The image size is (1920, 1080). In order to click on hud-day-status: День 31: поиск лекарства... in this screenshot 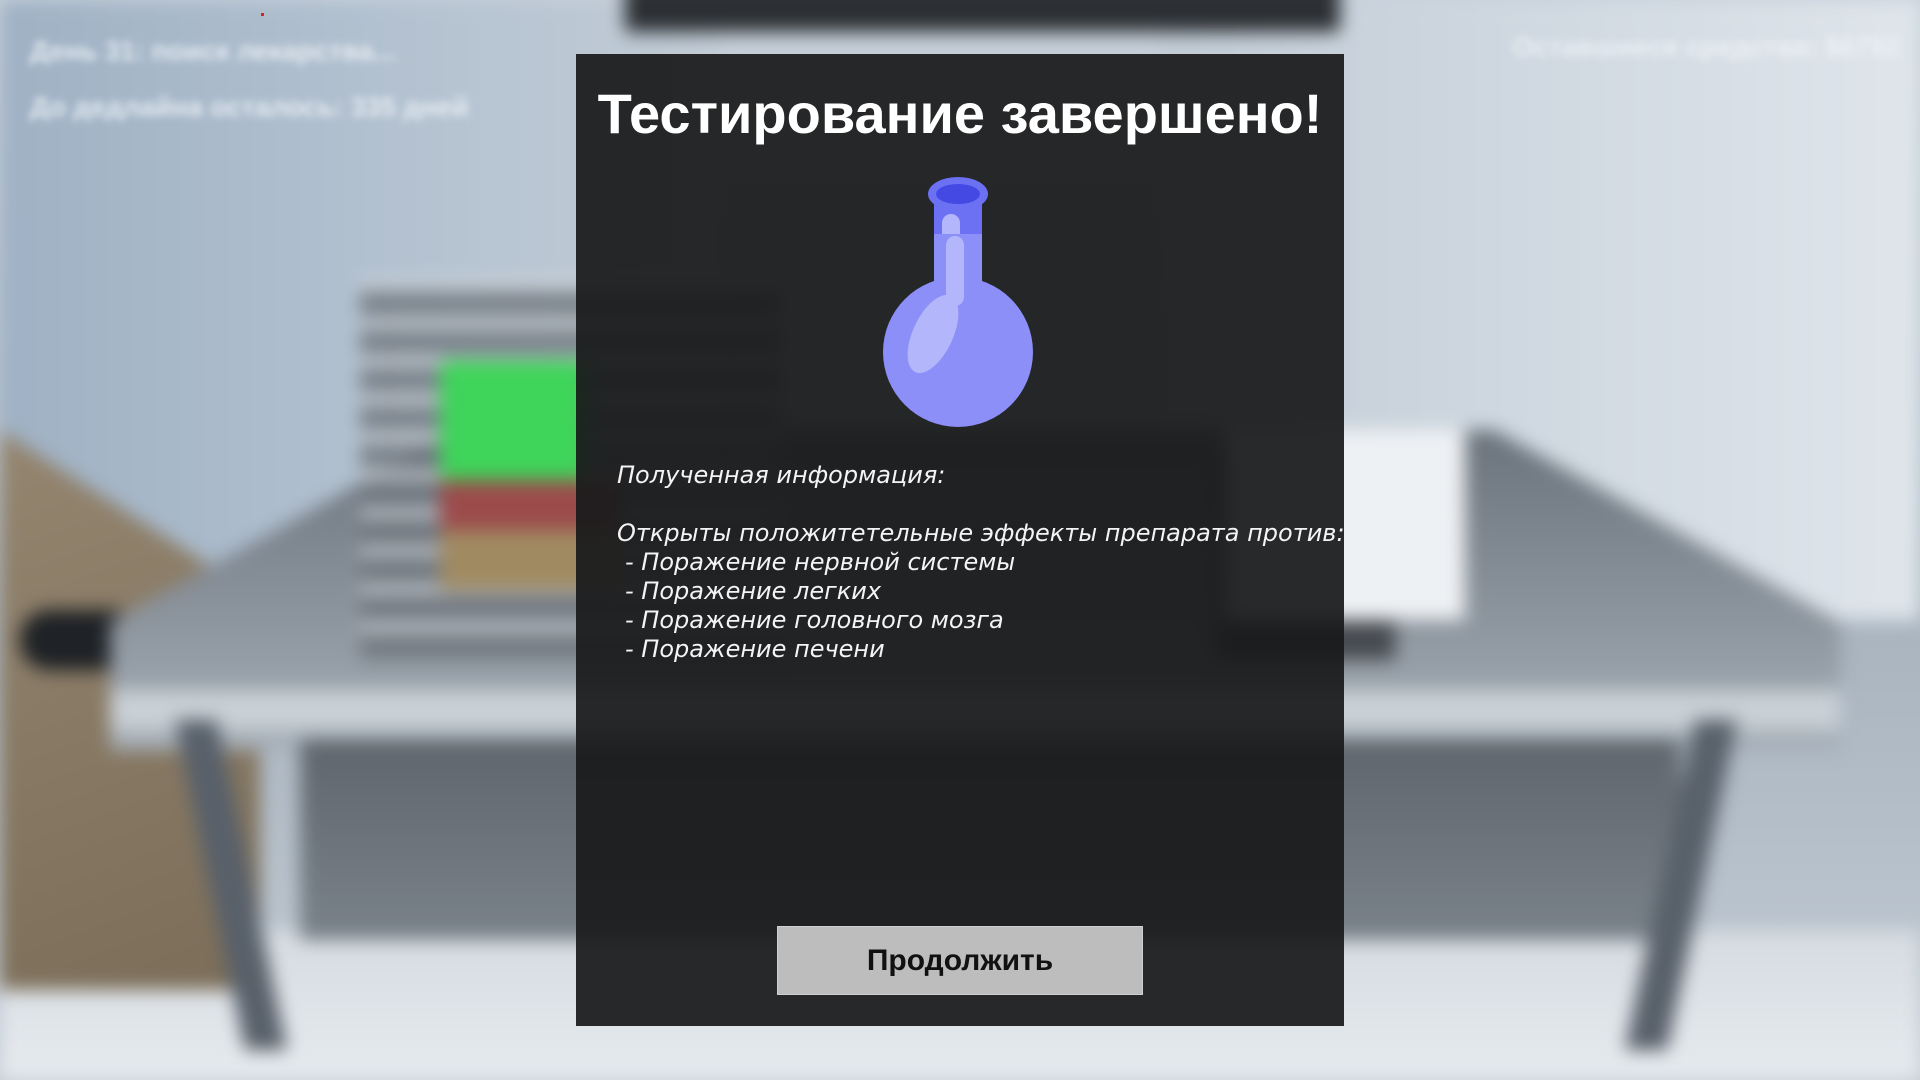, I will do `click(213, 51)`.